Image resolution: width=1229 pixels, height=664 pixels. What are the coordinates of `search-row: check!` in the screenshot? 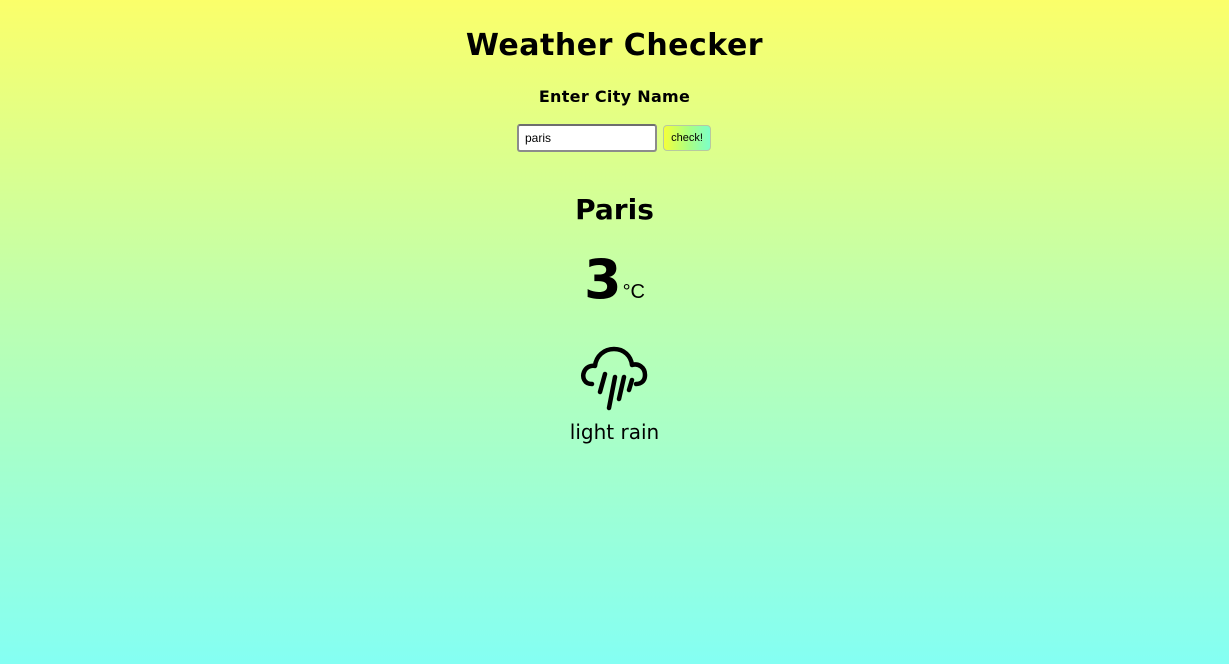 It's located at (614, 138).